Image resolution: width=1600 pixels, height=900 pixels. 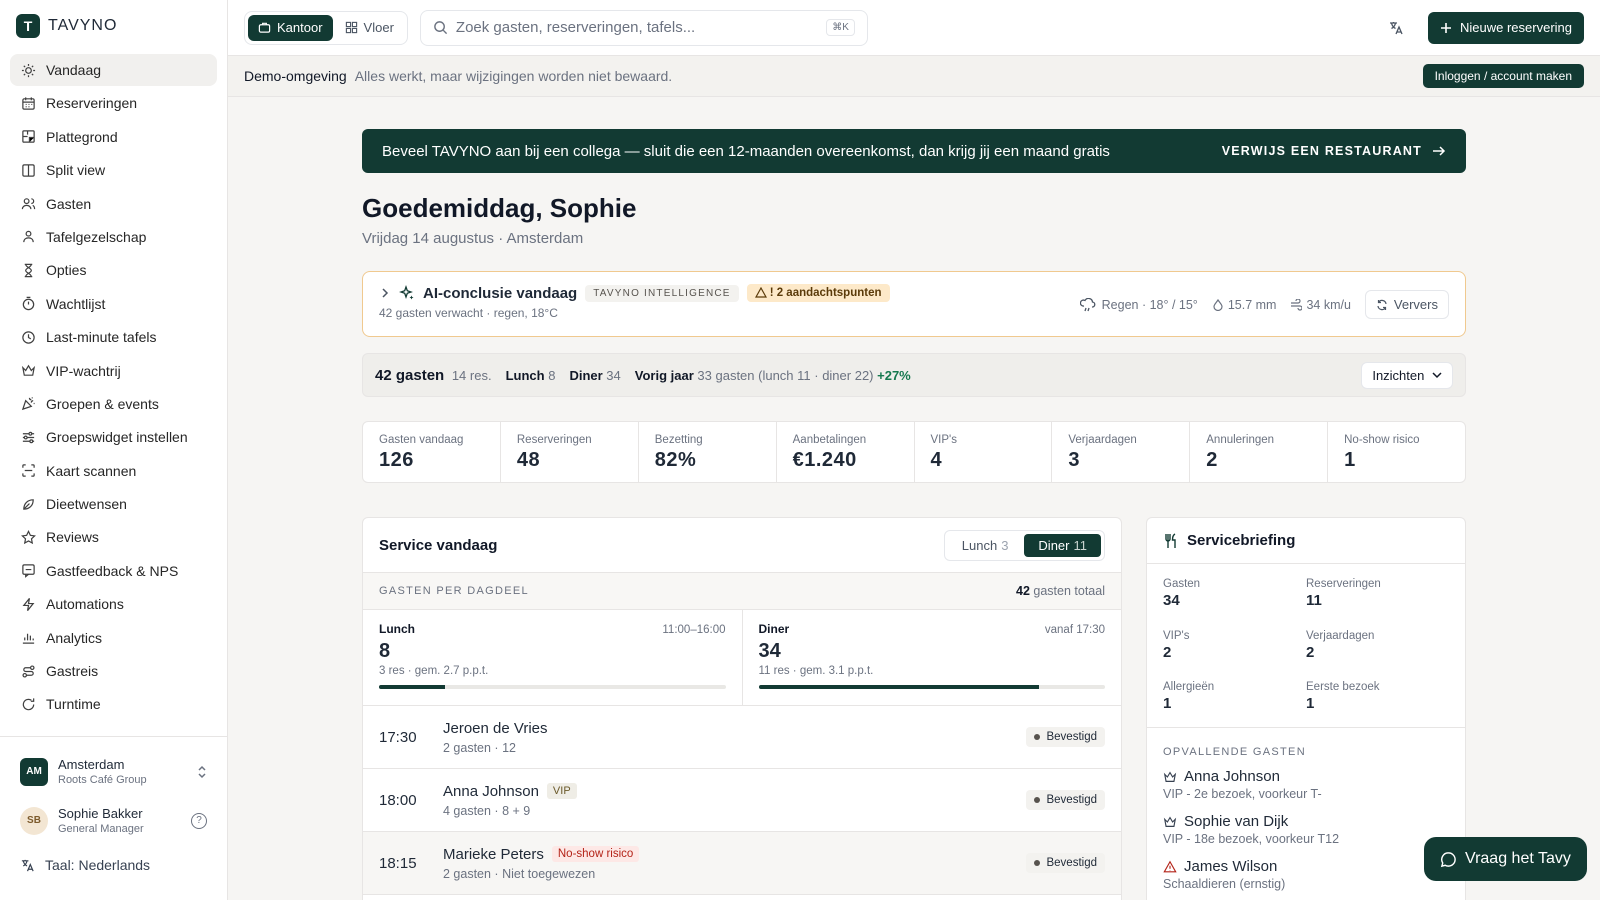 What do you see at coordinates (74, 70) in the screenshot?
I see `sidebar-item-label: Vandaag` at bounding box center [74, 70].